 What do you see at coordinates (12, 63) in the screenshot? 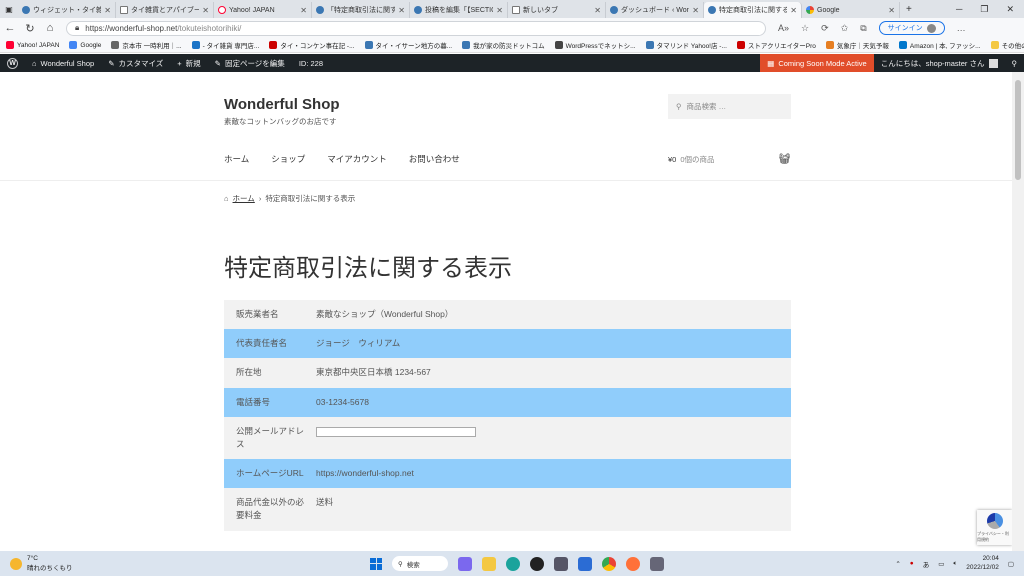
I see `wp-logo-button: W` at bounding box center [12, 63].